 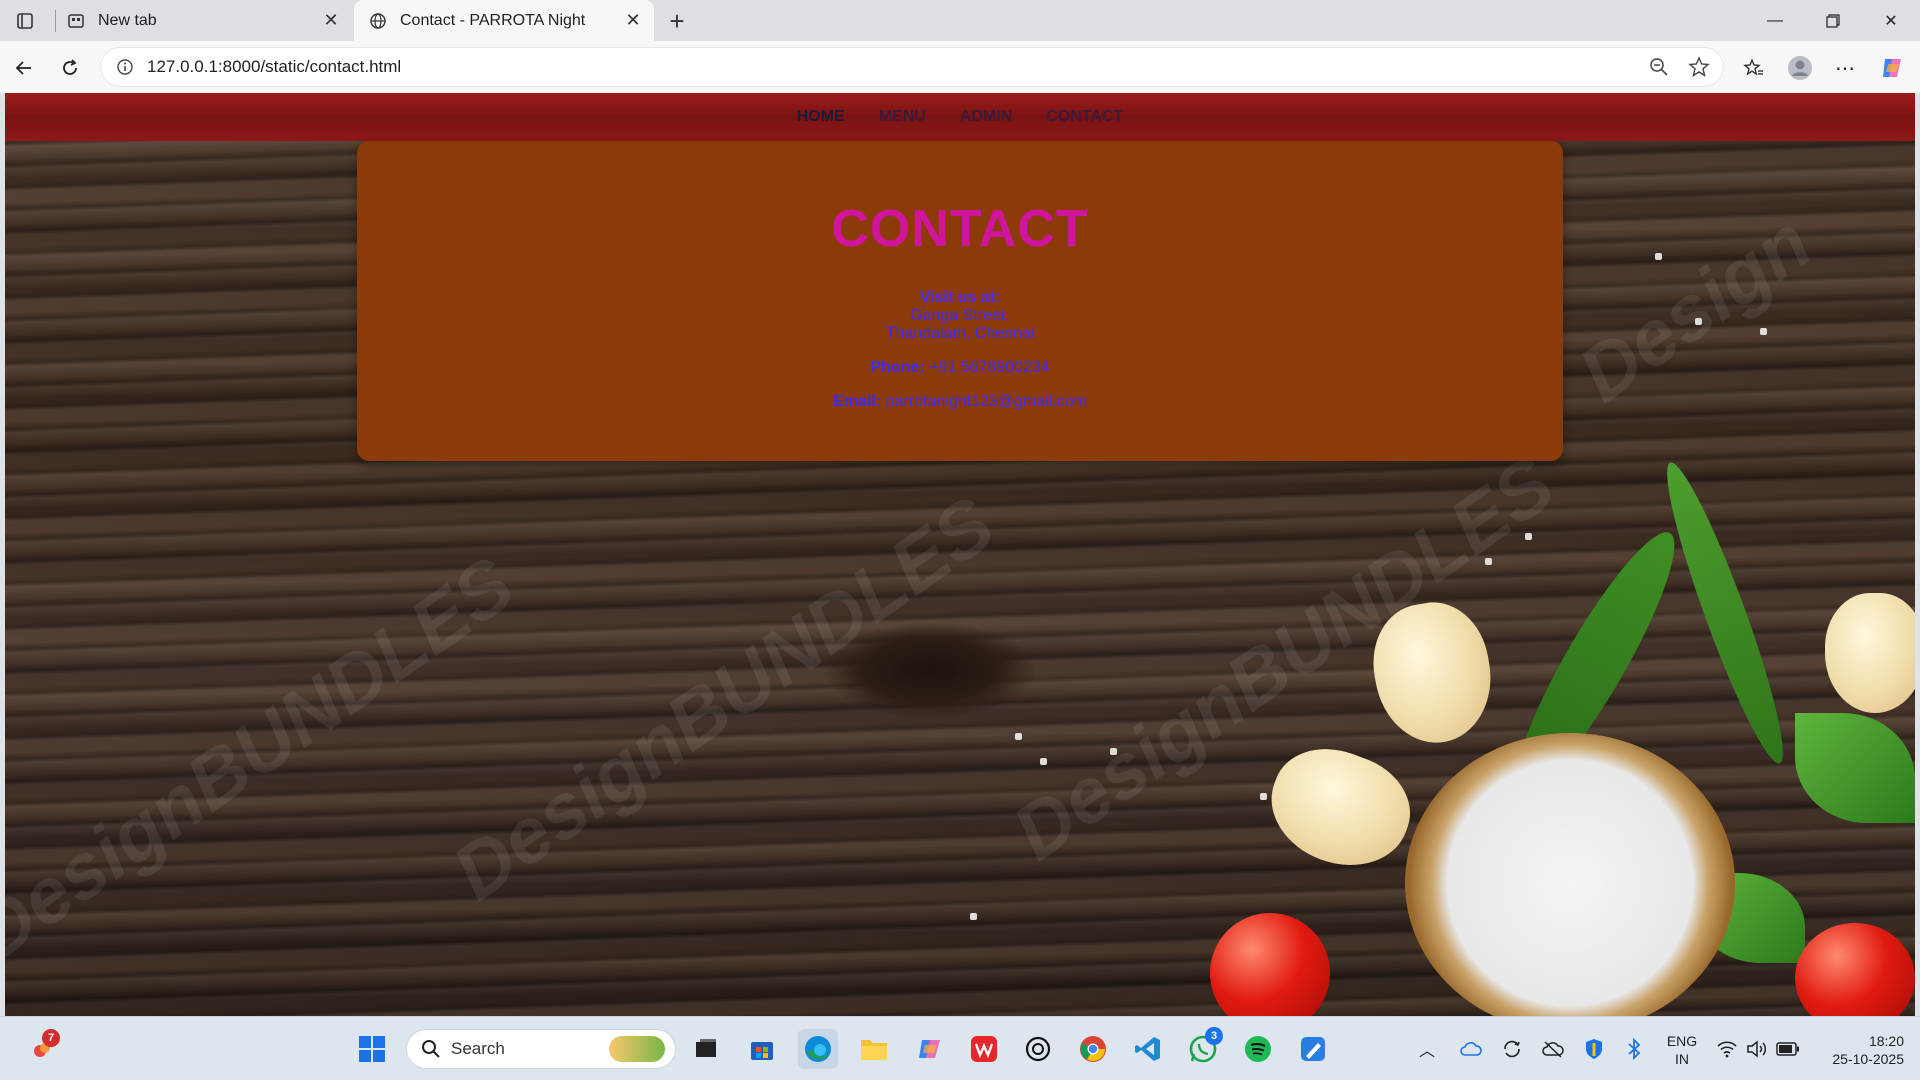 I want to click on cloud-off-button, so click(x=1553, y=1049).